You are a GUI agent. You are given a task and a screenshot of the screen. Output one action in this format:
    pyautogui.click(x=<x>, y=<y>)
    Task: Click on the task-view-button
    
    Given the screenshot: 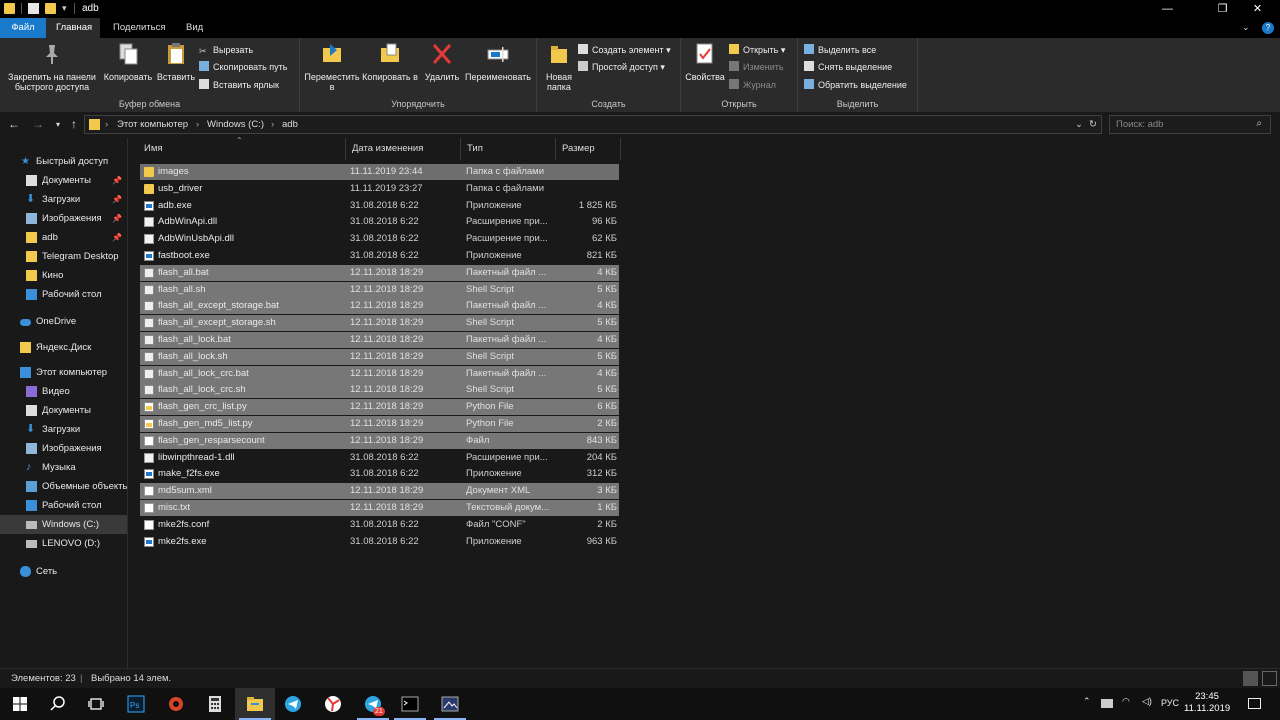 What is the action you would take?
    pyautogui.click(x=96, y=704)
    